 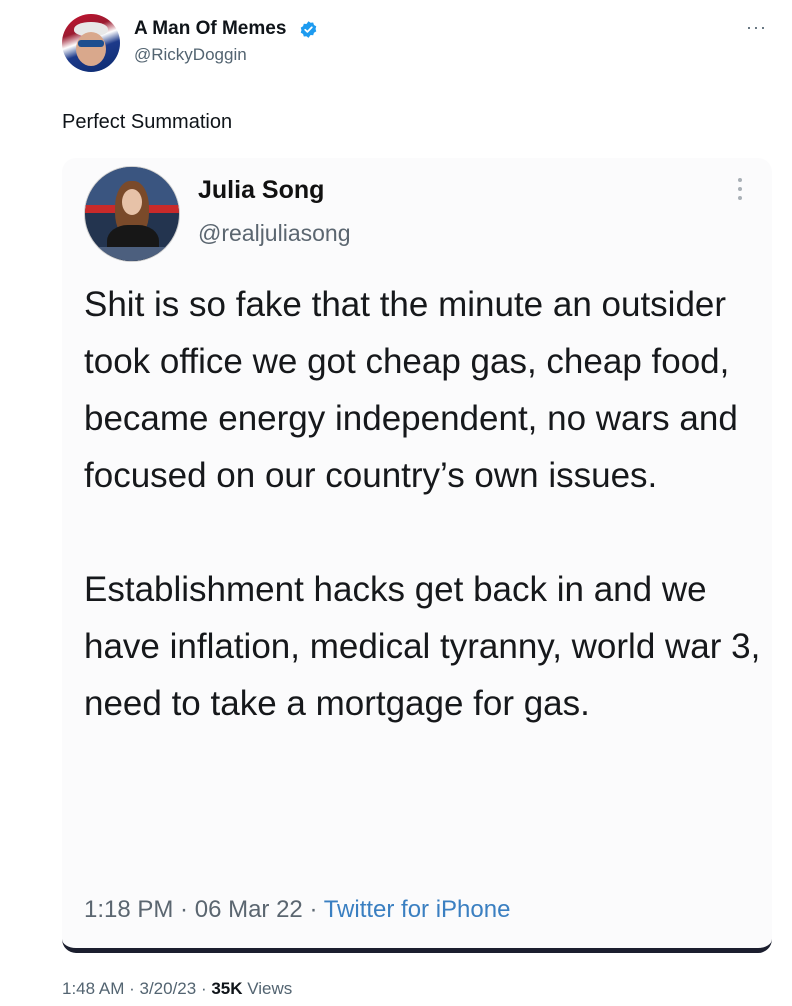 I want to click on embedded-author-avatar, so click(x=132, y=214).